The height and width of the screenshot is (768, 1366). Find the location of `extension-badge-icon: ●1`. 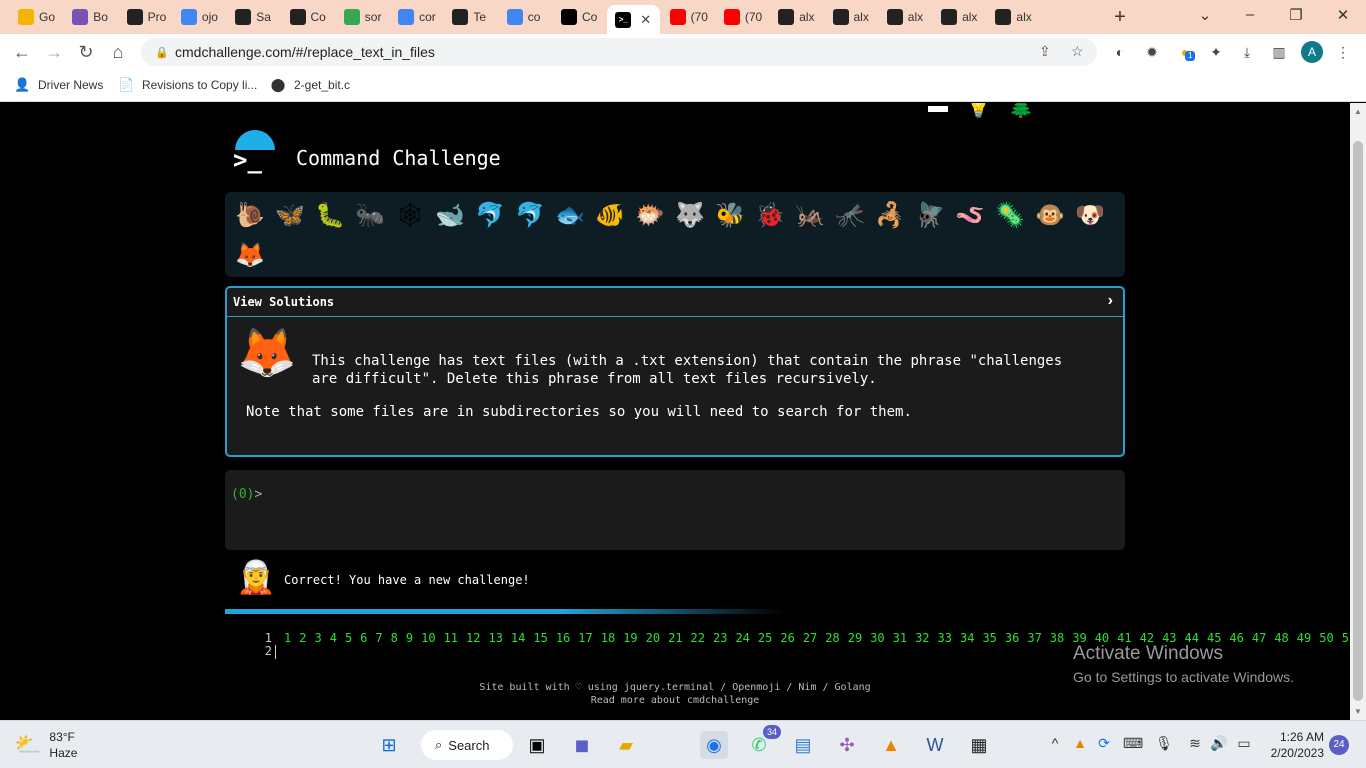

extension-badge-icon: ●1 is located at coordinates (1186, 52).